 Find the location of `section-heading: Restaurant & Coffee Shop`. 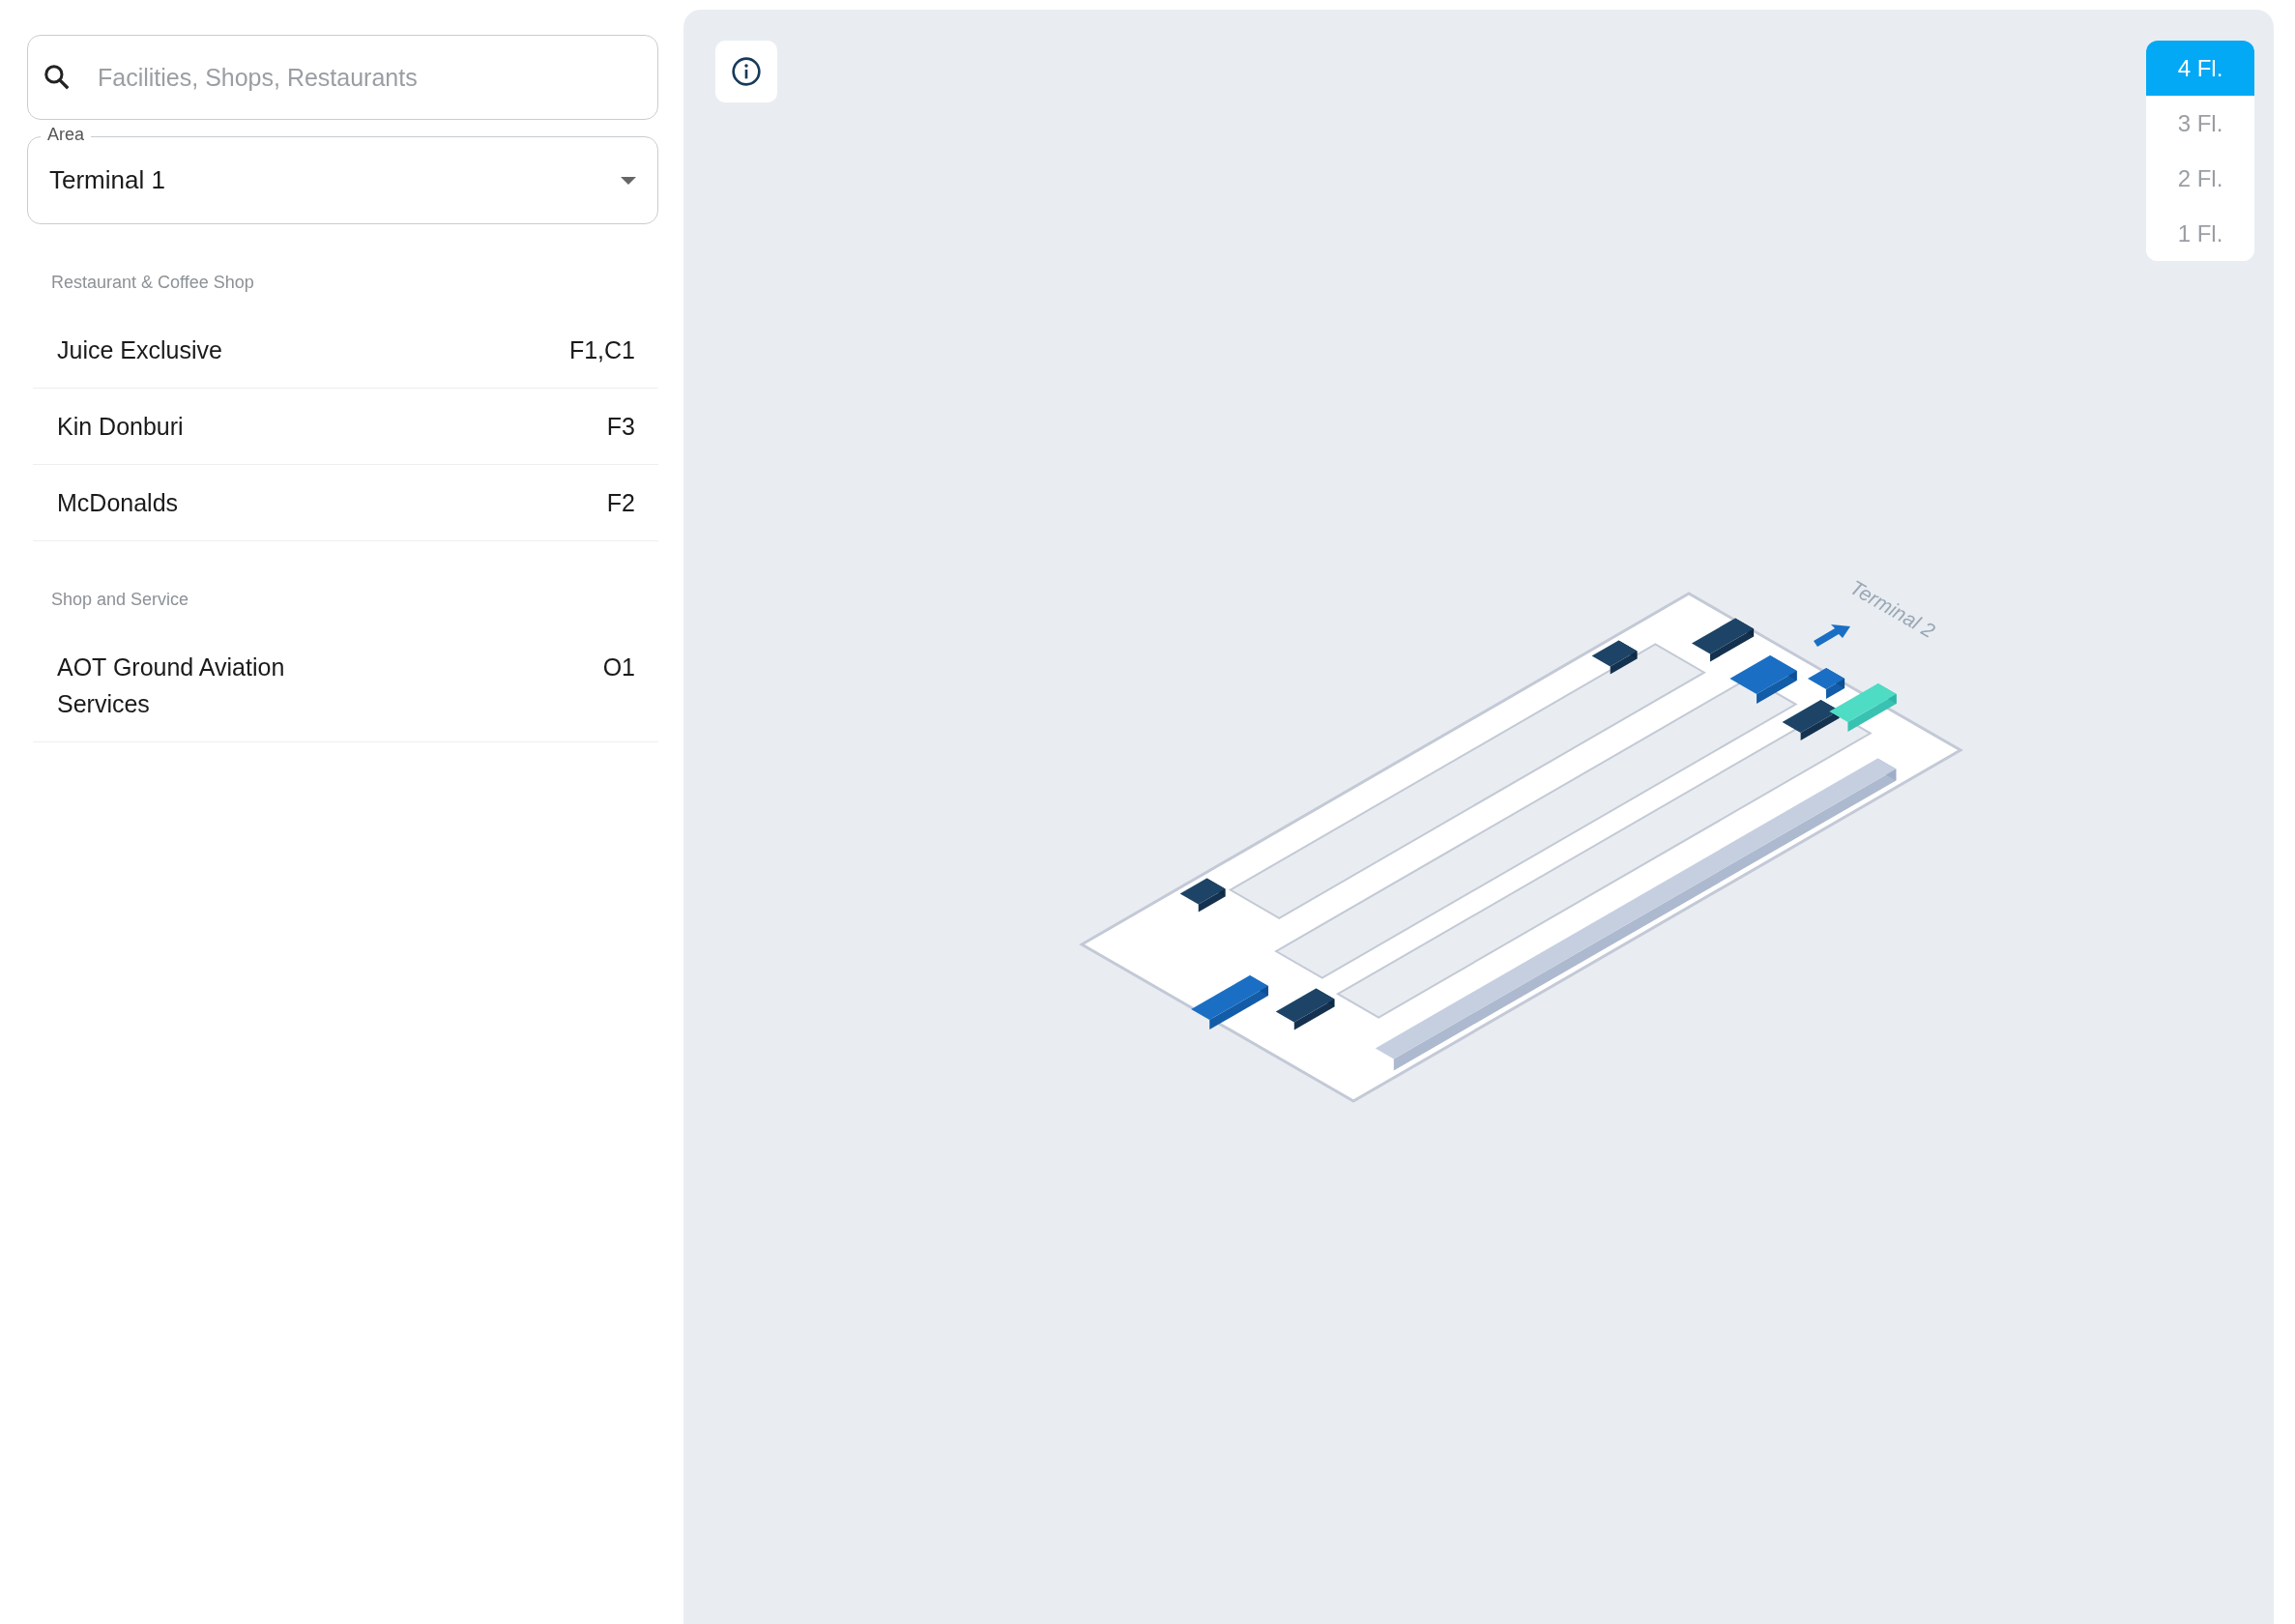

section-heading: Restaurant & Coffee Shop is located at coordinates (152, 283).